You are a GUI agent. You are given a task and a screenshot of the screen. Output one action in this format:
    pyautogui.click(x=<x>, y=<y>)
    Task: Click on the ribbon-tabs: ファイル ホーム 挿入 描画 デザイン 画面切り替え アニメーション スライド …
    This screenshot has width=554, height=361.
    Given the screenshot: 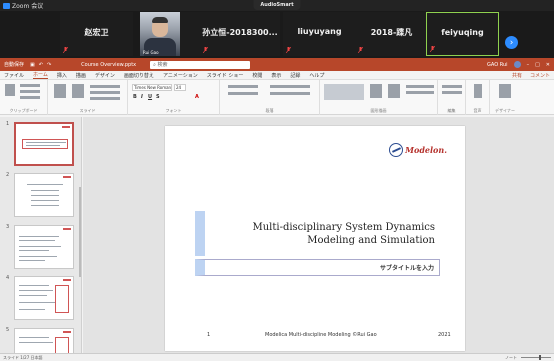 What is the action you would take?
    pyautogui.click(x=277, y=75)
    